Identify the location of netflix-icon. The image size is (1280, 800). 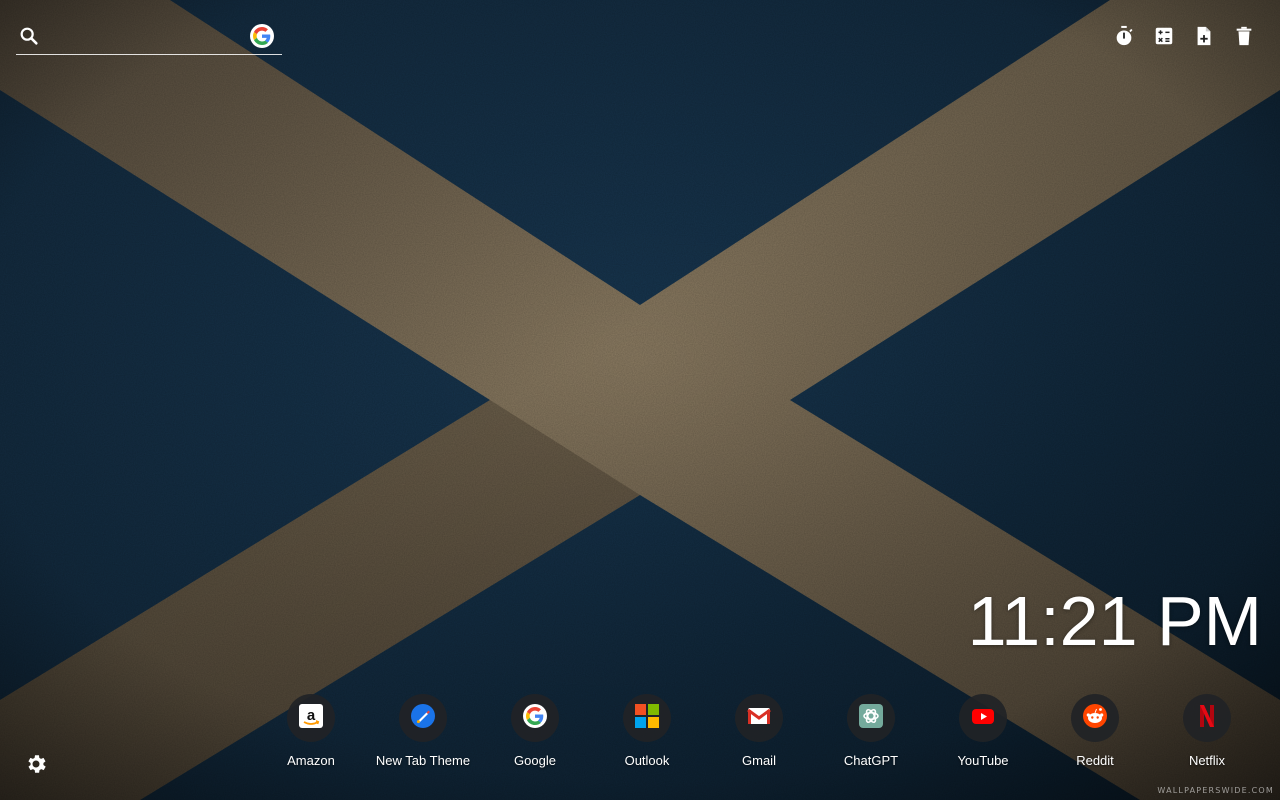
(1207, 718).